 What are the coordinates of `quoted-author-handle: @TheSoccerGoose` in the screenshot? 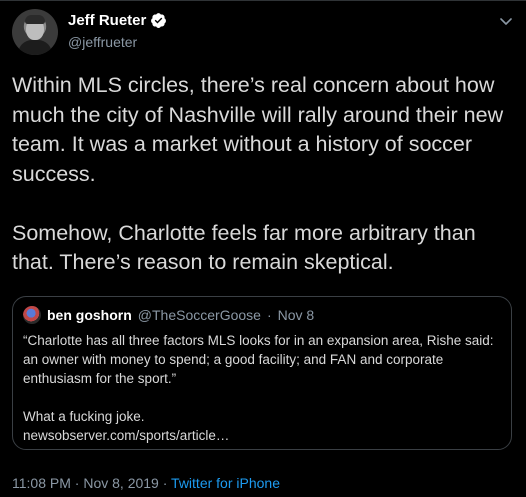 It's located at (199, 315).